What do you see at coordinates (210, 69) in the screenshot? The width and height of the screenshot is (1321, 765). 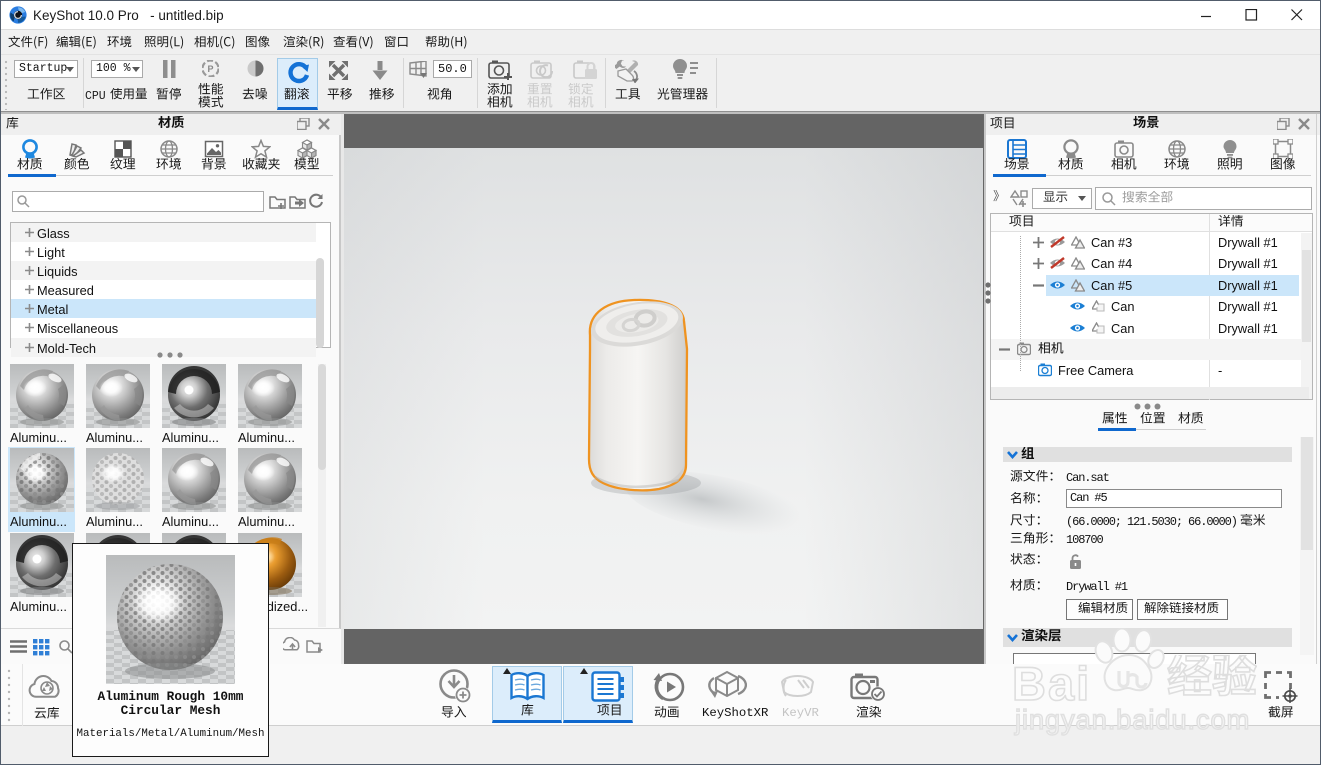 I see `svg-text: P` at bounding box center [210, 69].